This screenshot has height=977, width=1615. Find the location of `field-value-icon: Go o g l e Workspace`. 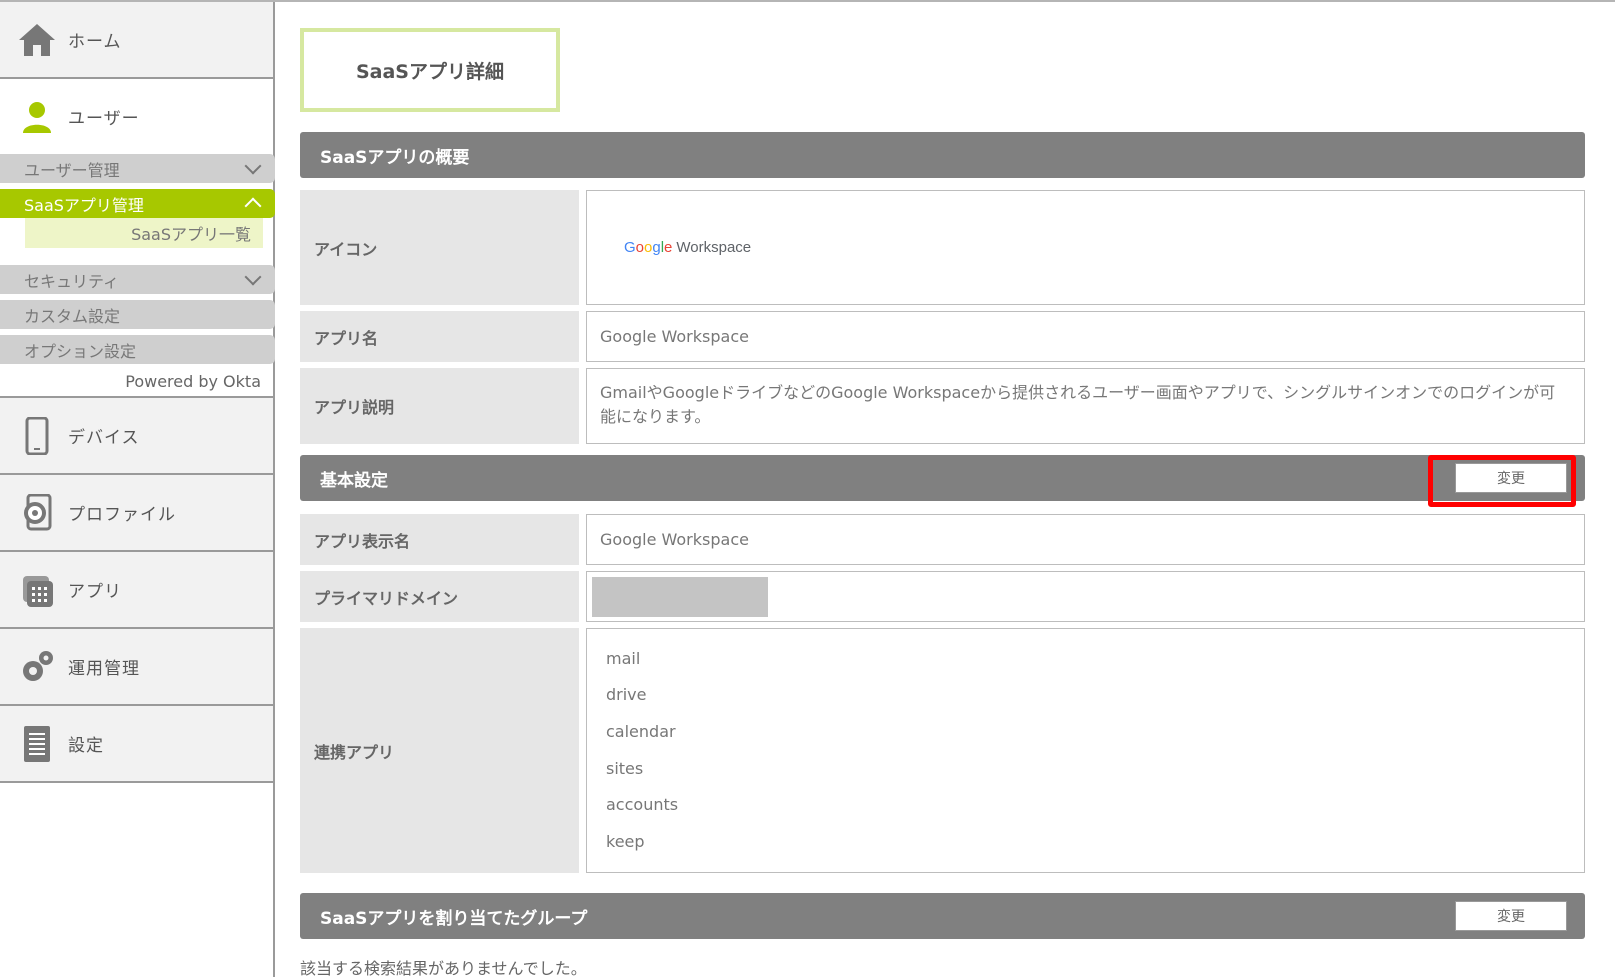

field-value-icon: Go o g l e Workspace is located at coordinates (1085, 247).